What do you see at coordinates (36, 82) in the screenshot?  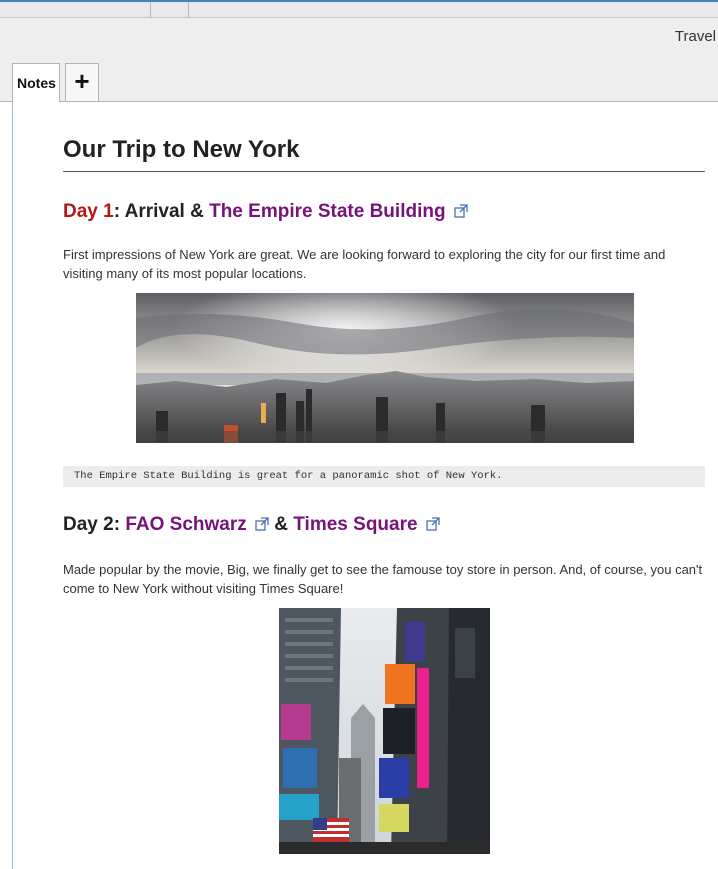 I see `tab-notes: Notes` at bounding box center [36, 82].